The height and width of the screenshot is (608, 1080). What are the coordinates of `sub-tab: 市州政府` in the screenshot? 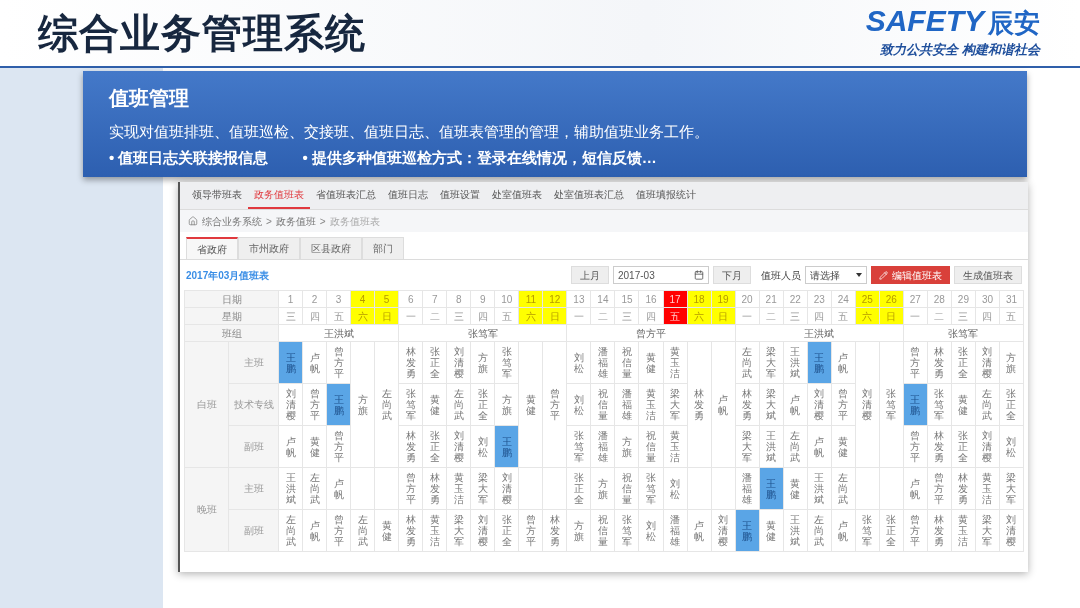 It's located at (269, 248).